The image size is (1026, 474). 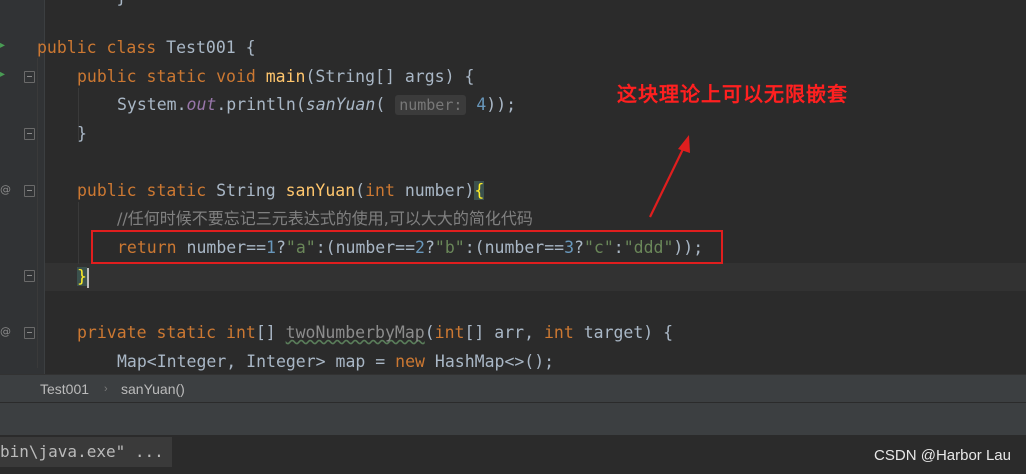 What do you see at coordinates (407, 247) in the screenshot?
I see `highlight-box` at bounding box center [407, 247].